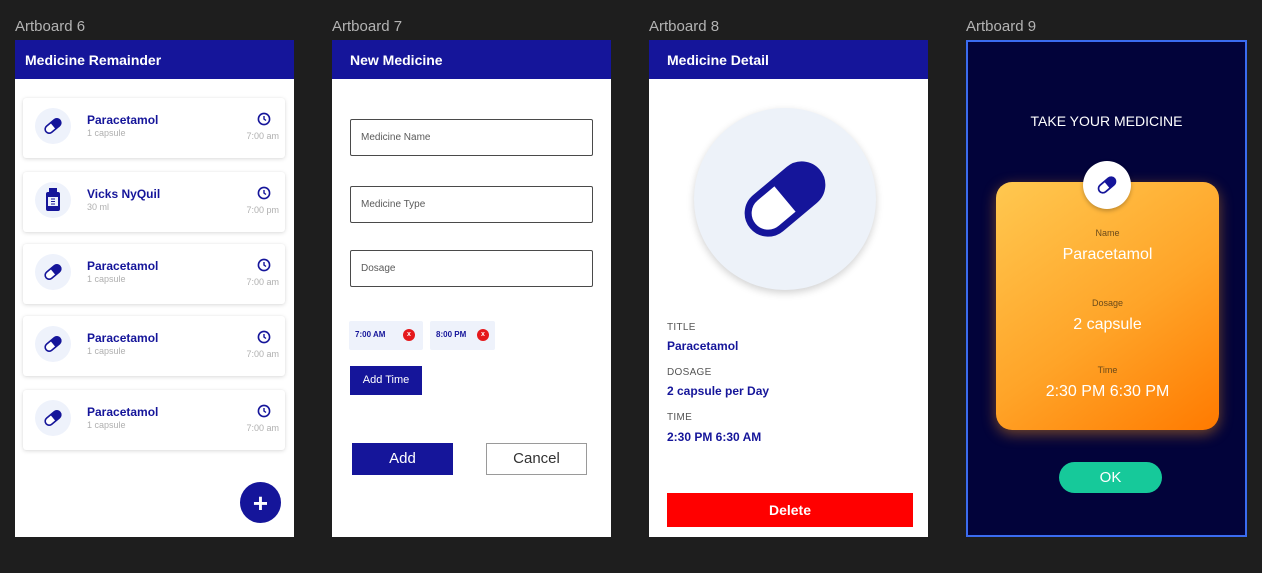 The width and height of the screenshot is (1262, 573). Describe the element at coordinates (681, 327) in the screenshot. I see `title-label: TITLE` at that location.